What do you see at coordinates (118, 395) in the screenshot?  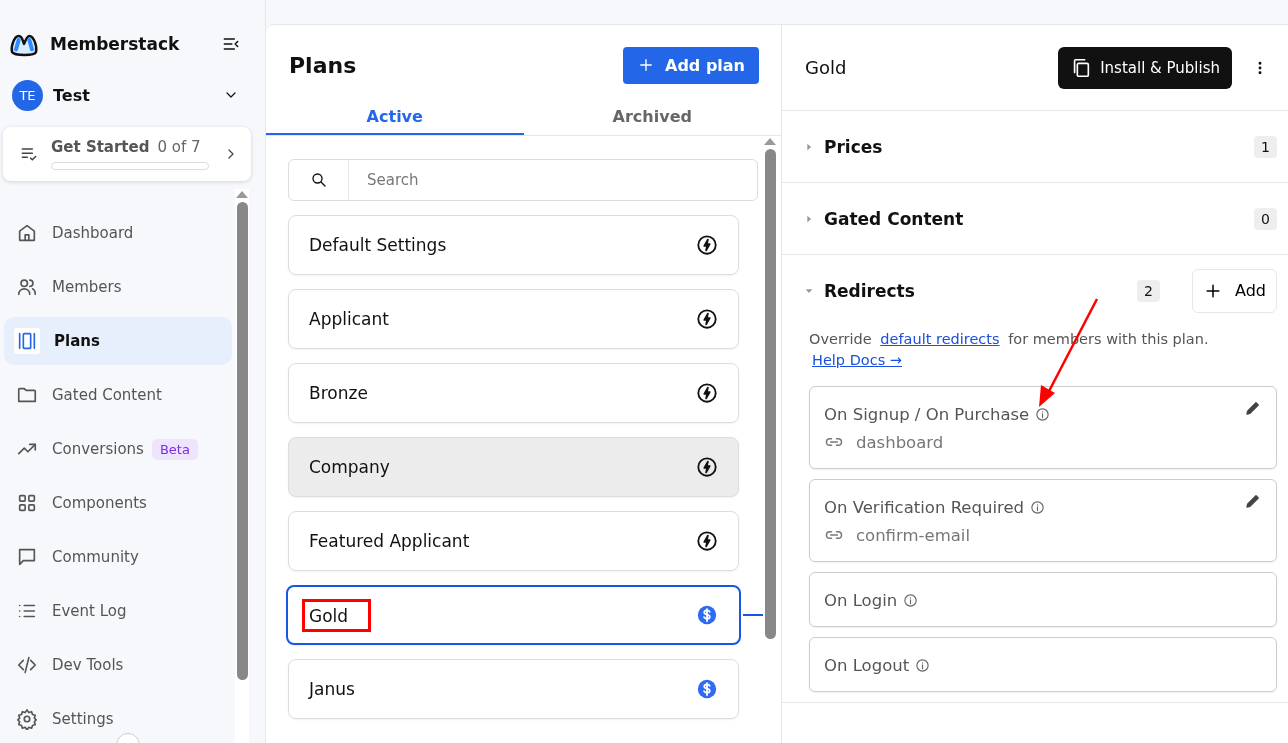 I see `nav-item: Gated Content` at bounding box center [118, 395].